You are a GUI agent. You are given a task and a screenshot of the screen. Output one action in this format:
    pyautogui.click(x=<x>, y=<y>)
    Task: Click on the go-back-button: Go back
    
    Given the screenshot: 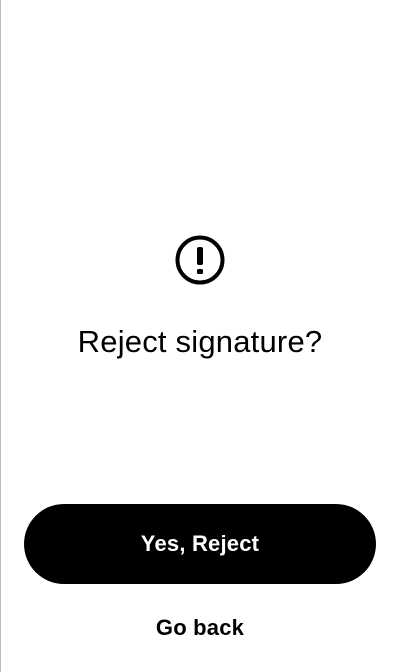 What is the action you would take?
    pyautogui.click(x=200, y=628)
    